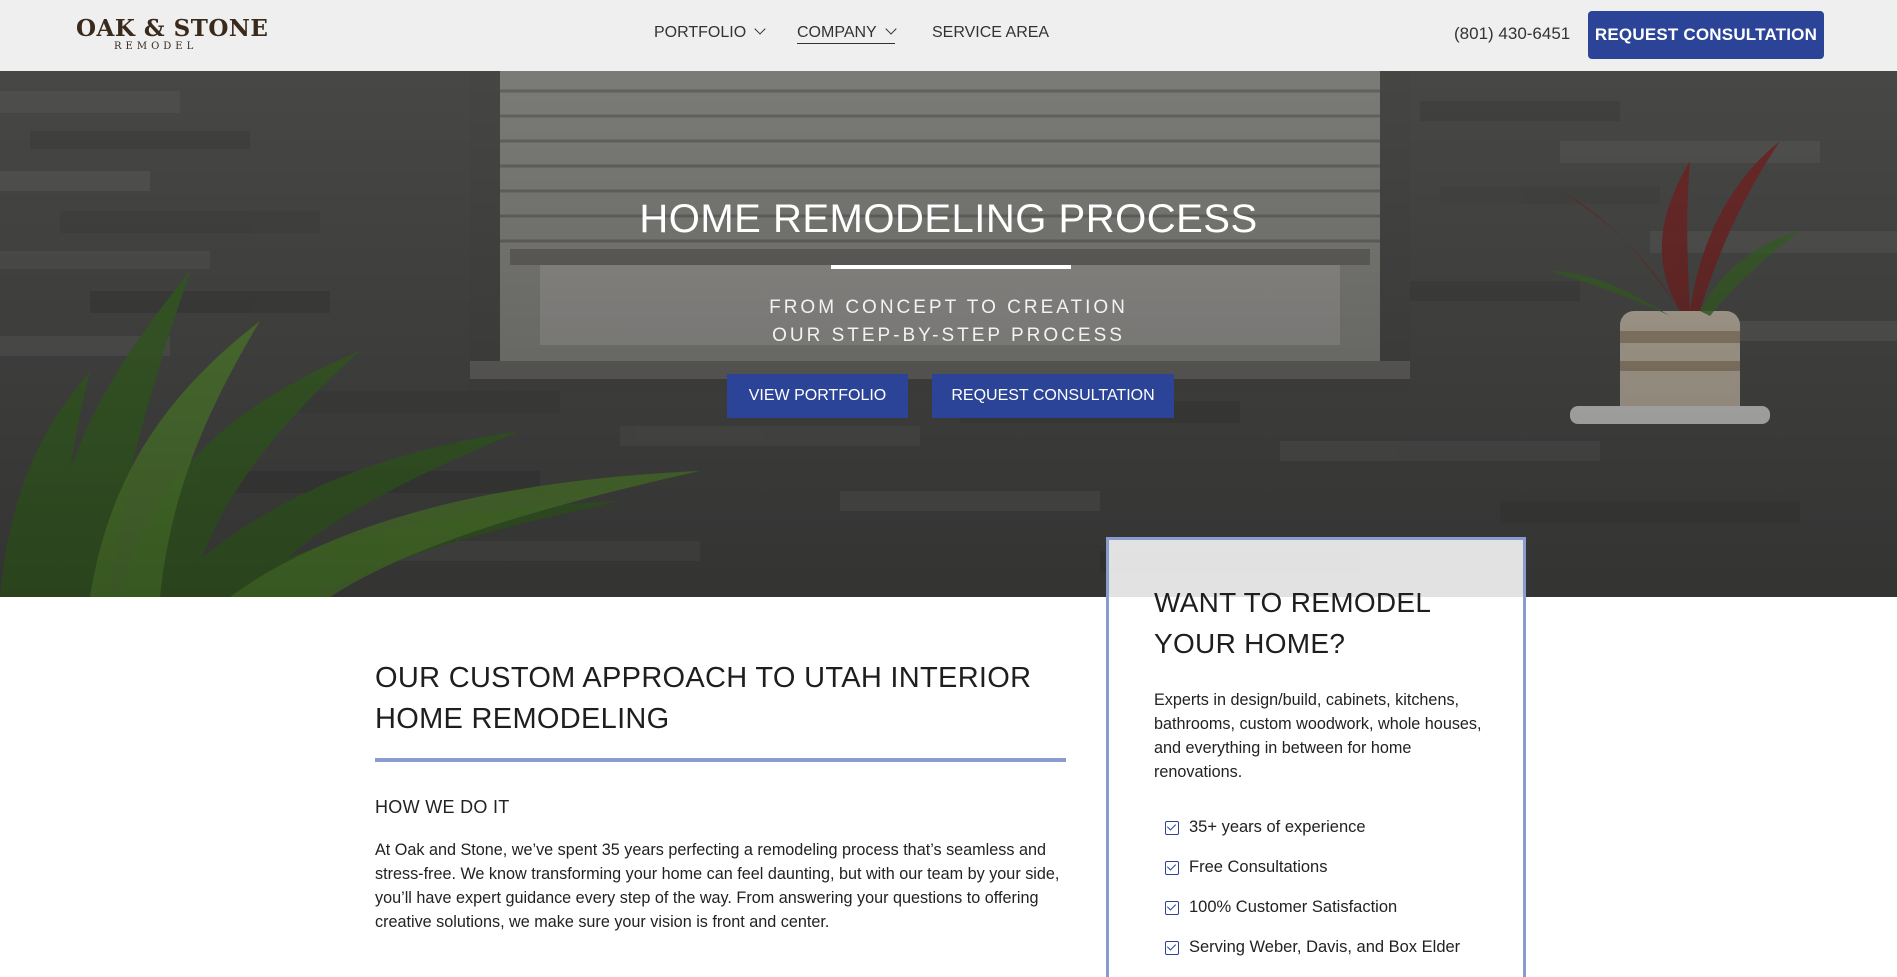 Image resolution: width=1897 pixels, height=977 pixels. I want to click on logo-wordmark: OAK & STONE, so click(172, 28).